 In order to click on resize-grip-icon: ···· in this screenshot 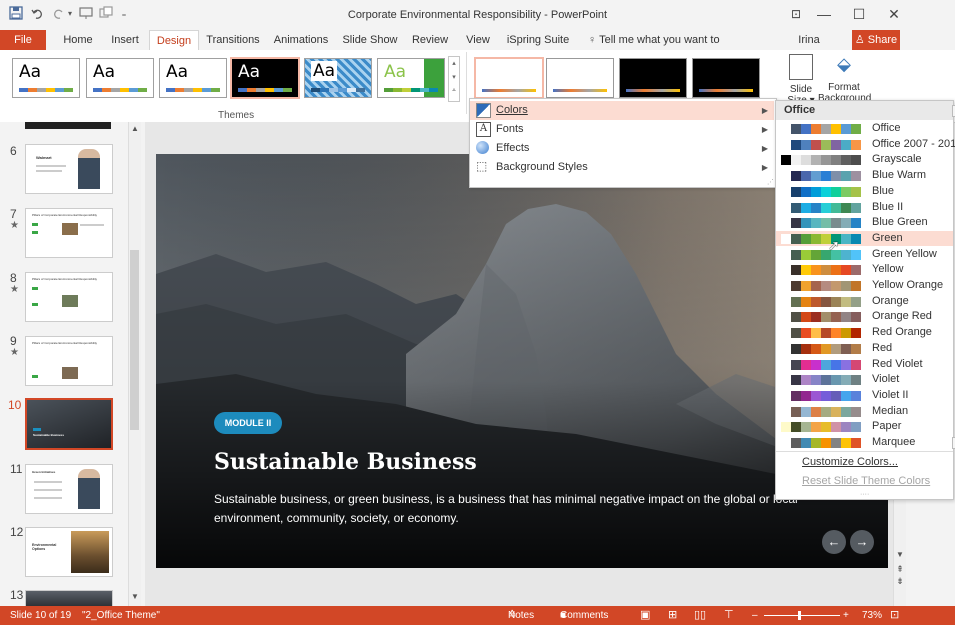, I will do `click(864, 494)`.